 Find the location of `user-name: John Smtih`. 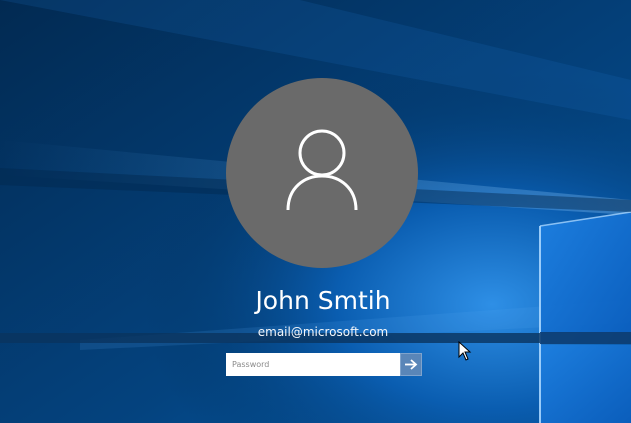

user-name: John Smtih is located at coordinates (323, 300).